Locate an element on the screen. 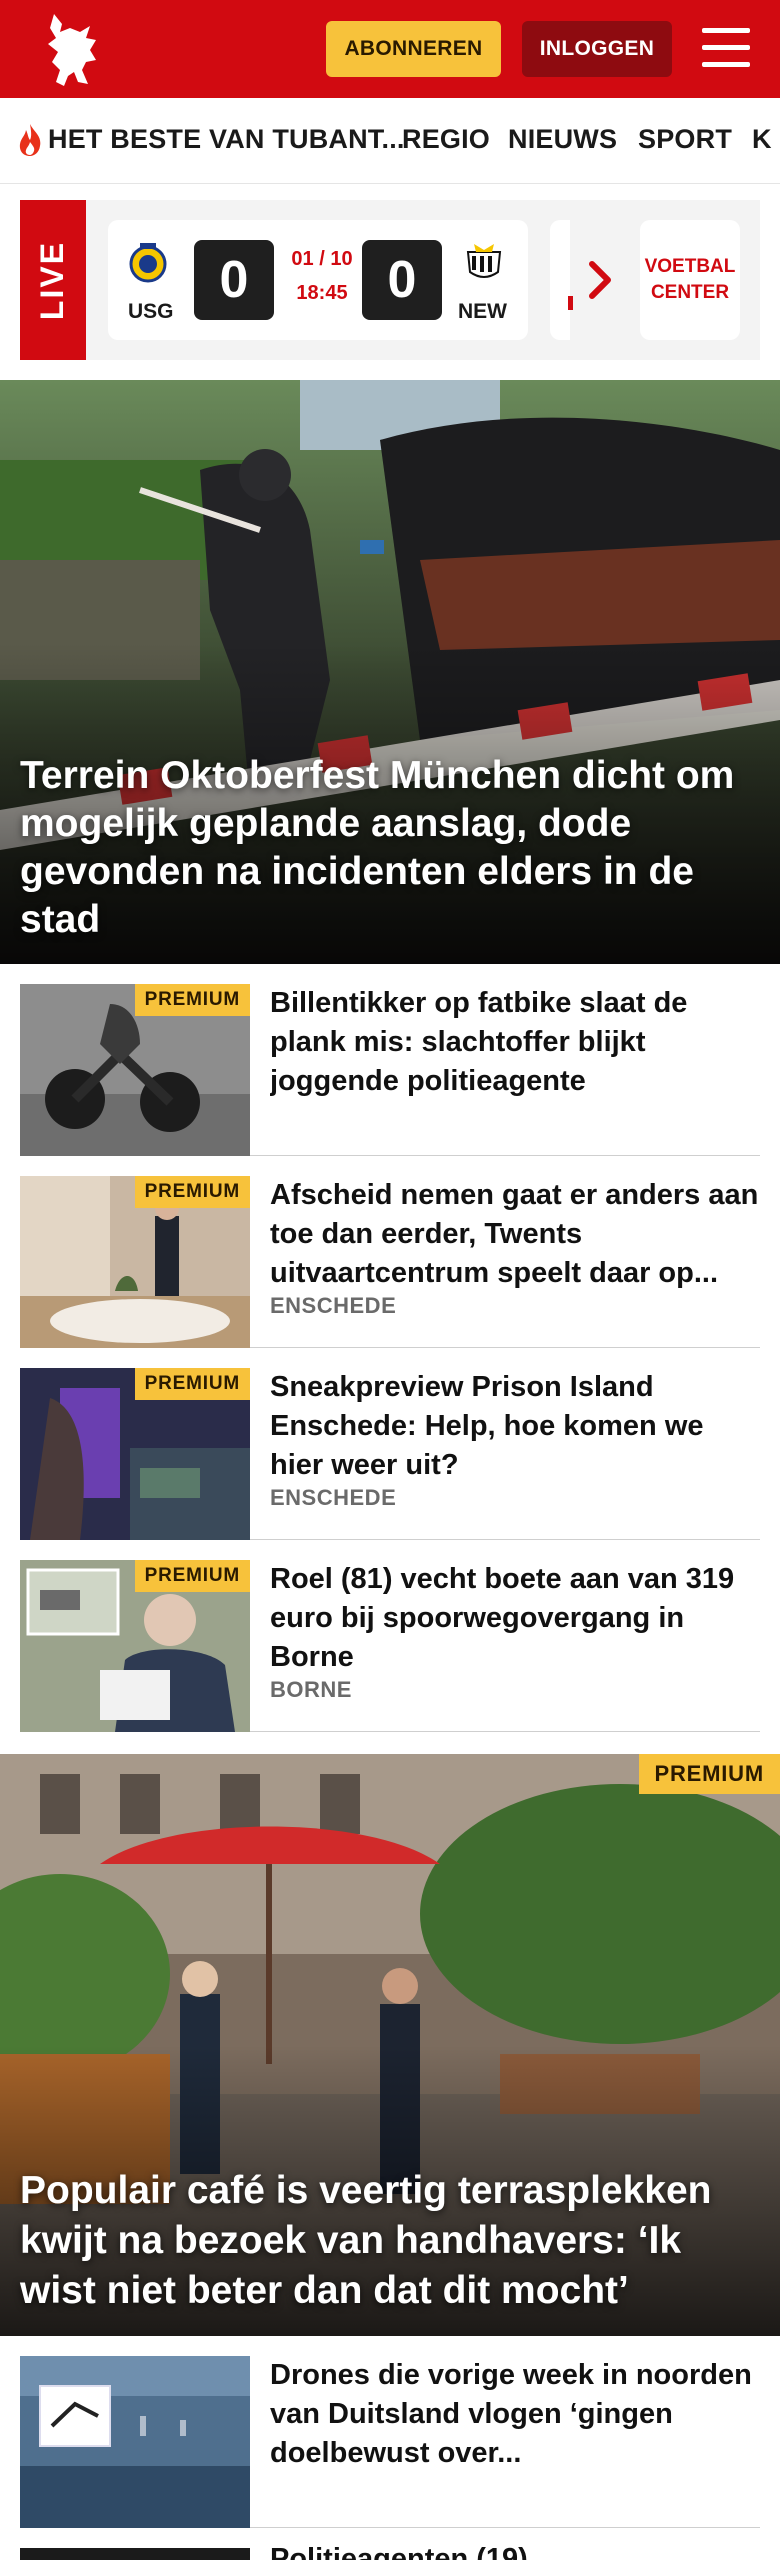 This screenshot has width=780, height=2560. next-match-card is located at coordinates (560, 280).